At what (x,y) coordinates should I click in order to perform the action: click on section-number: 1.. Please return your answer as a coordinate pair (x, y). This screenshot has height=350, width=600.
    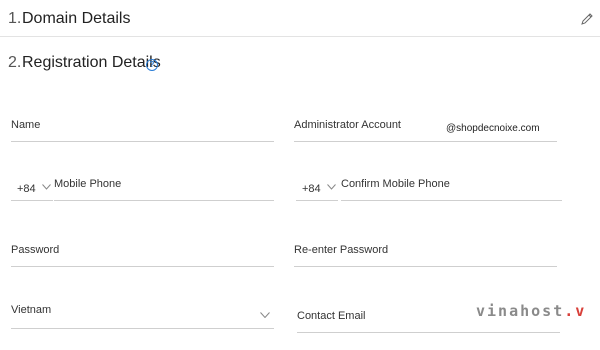
    Looking at the image, I should click on (15, 18).